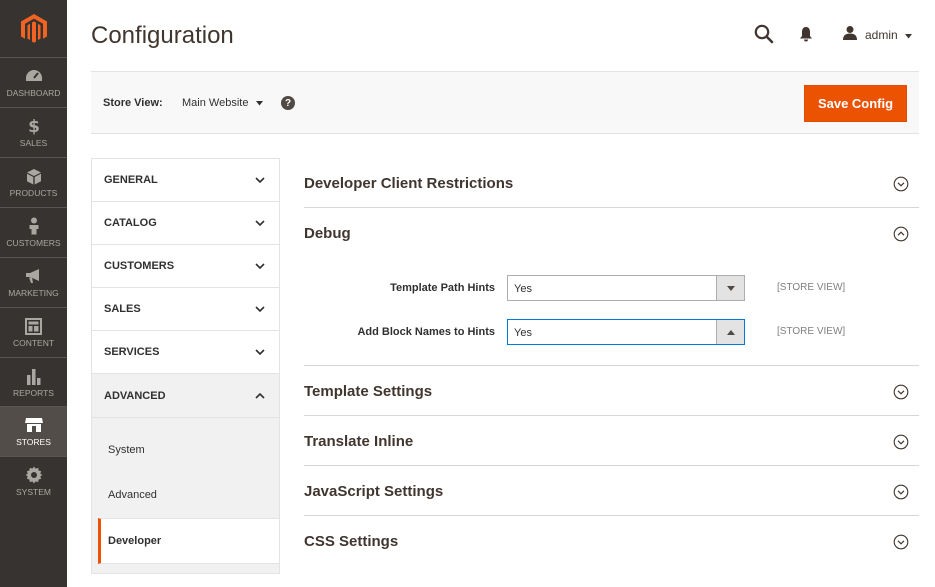 Image resolution: width=935 pixels, height=587 pixels. I want to click on tab-label: CUSTOMERS, so click(139, 266).